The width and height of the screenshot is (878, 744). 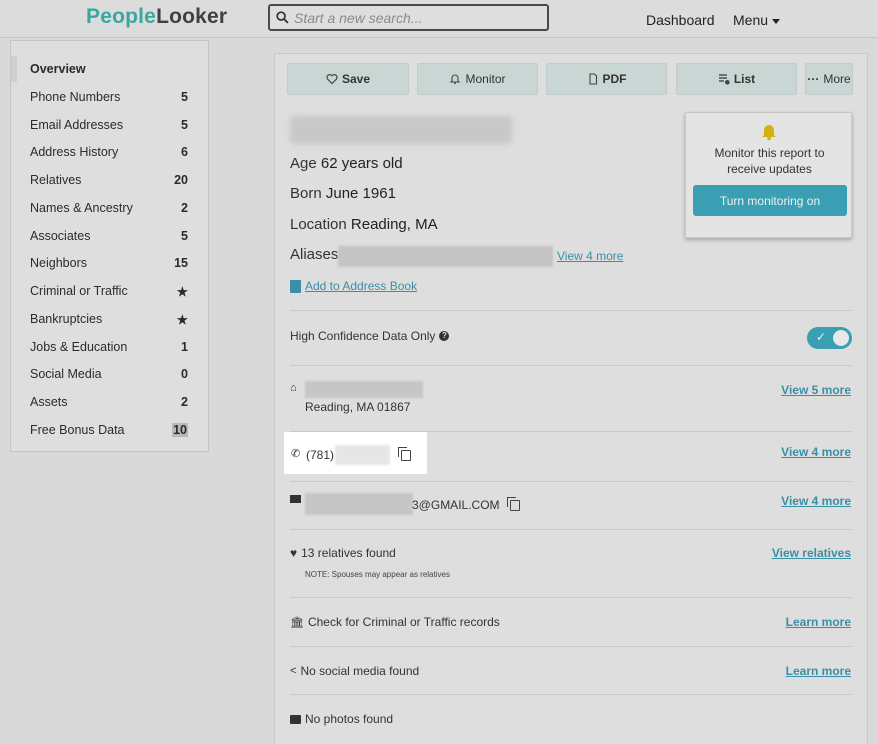 I want to click on high-confidence-label: High Confidence Data Only, so click(x=363, y=336).